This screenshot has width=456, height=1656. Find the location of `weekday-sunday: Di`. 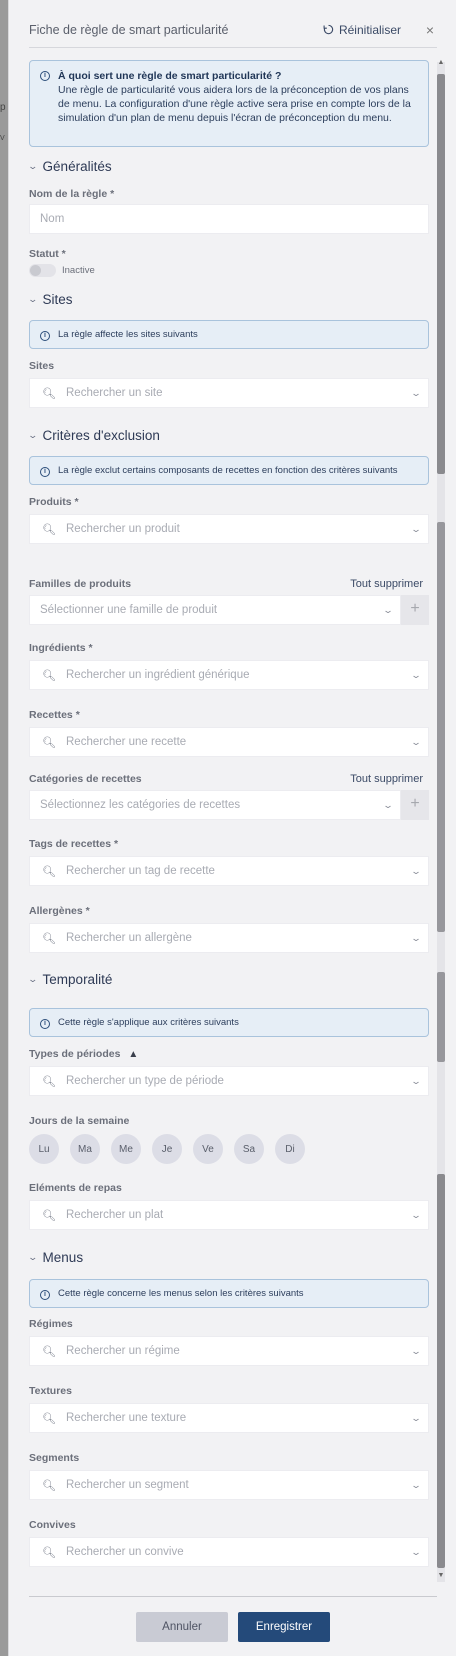

weekday-sunday: Di is located at coordinates (290, 1149).